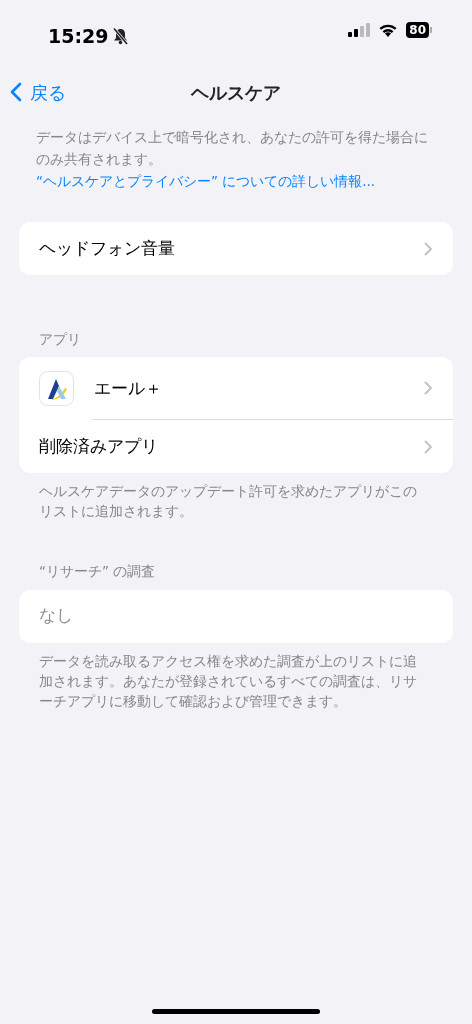 This screenshot has width=472, height=1024. Describe the element at coordinates (236, 92) in the screenshot. I see `page-title: ヘルスケア` at that location.